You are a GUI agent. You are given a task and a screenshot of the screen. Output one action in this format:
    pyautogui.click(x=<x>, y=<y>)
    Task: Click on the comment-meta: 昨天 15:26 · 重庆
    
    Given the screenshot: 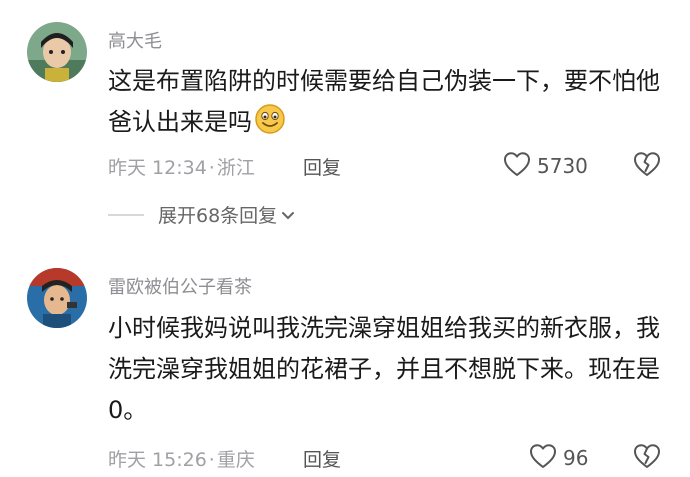 What is the action you would take?
    pyautogui.click(x=181, y=458)
    